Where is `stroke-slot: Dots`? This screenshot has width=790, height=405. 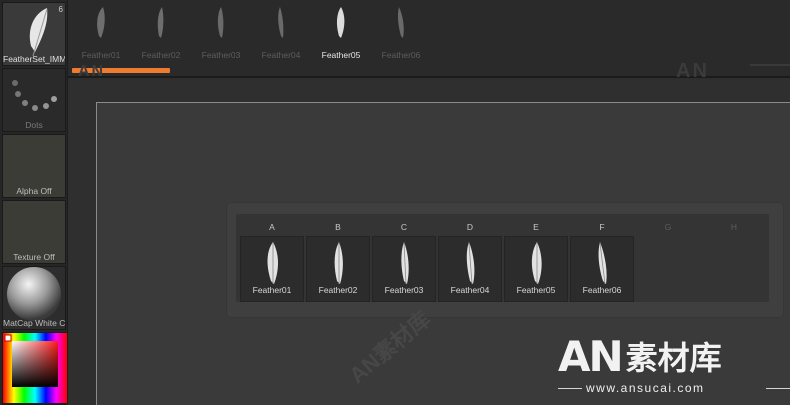
stroke-slot: Dots is located at coordinates (34, 100).